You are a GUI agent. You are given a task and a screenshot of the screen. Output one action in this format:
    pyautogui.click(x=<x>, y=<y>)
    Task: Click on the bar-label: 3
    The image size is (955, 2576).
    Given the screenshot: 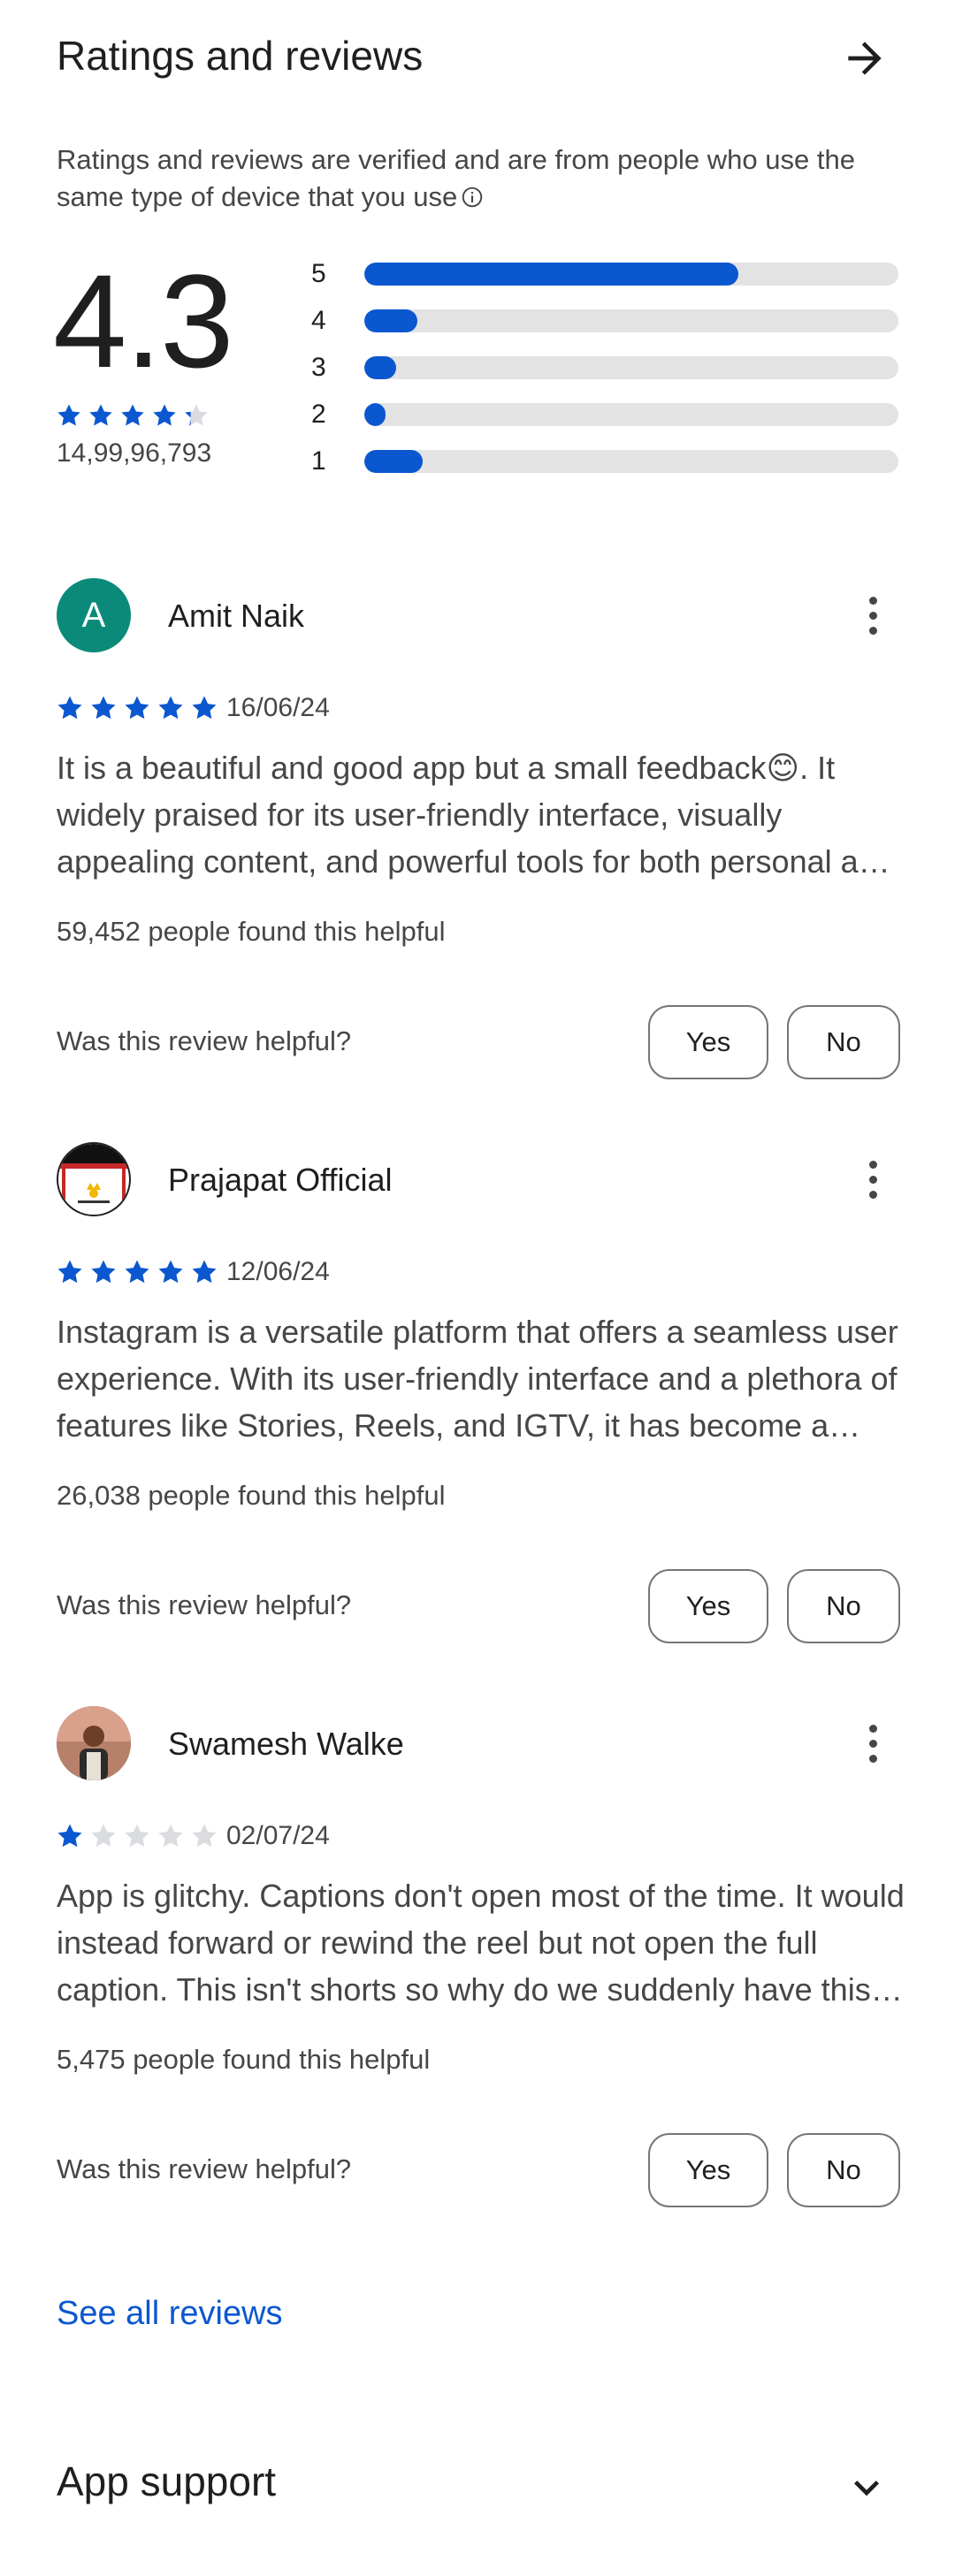 What is the action you would take?
    pyautogui.click(x=319, y=367)
    